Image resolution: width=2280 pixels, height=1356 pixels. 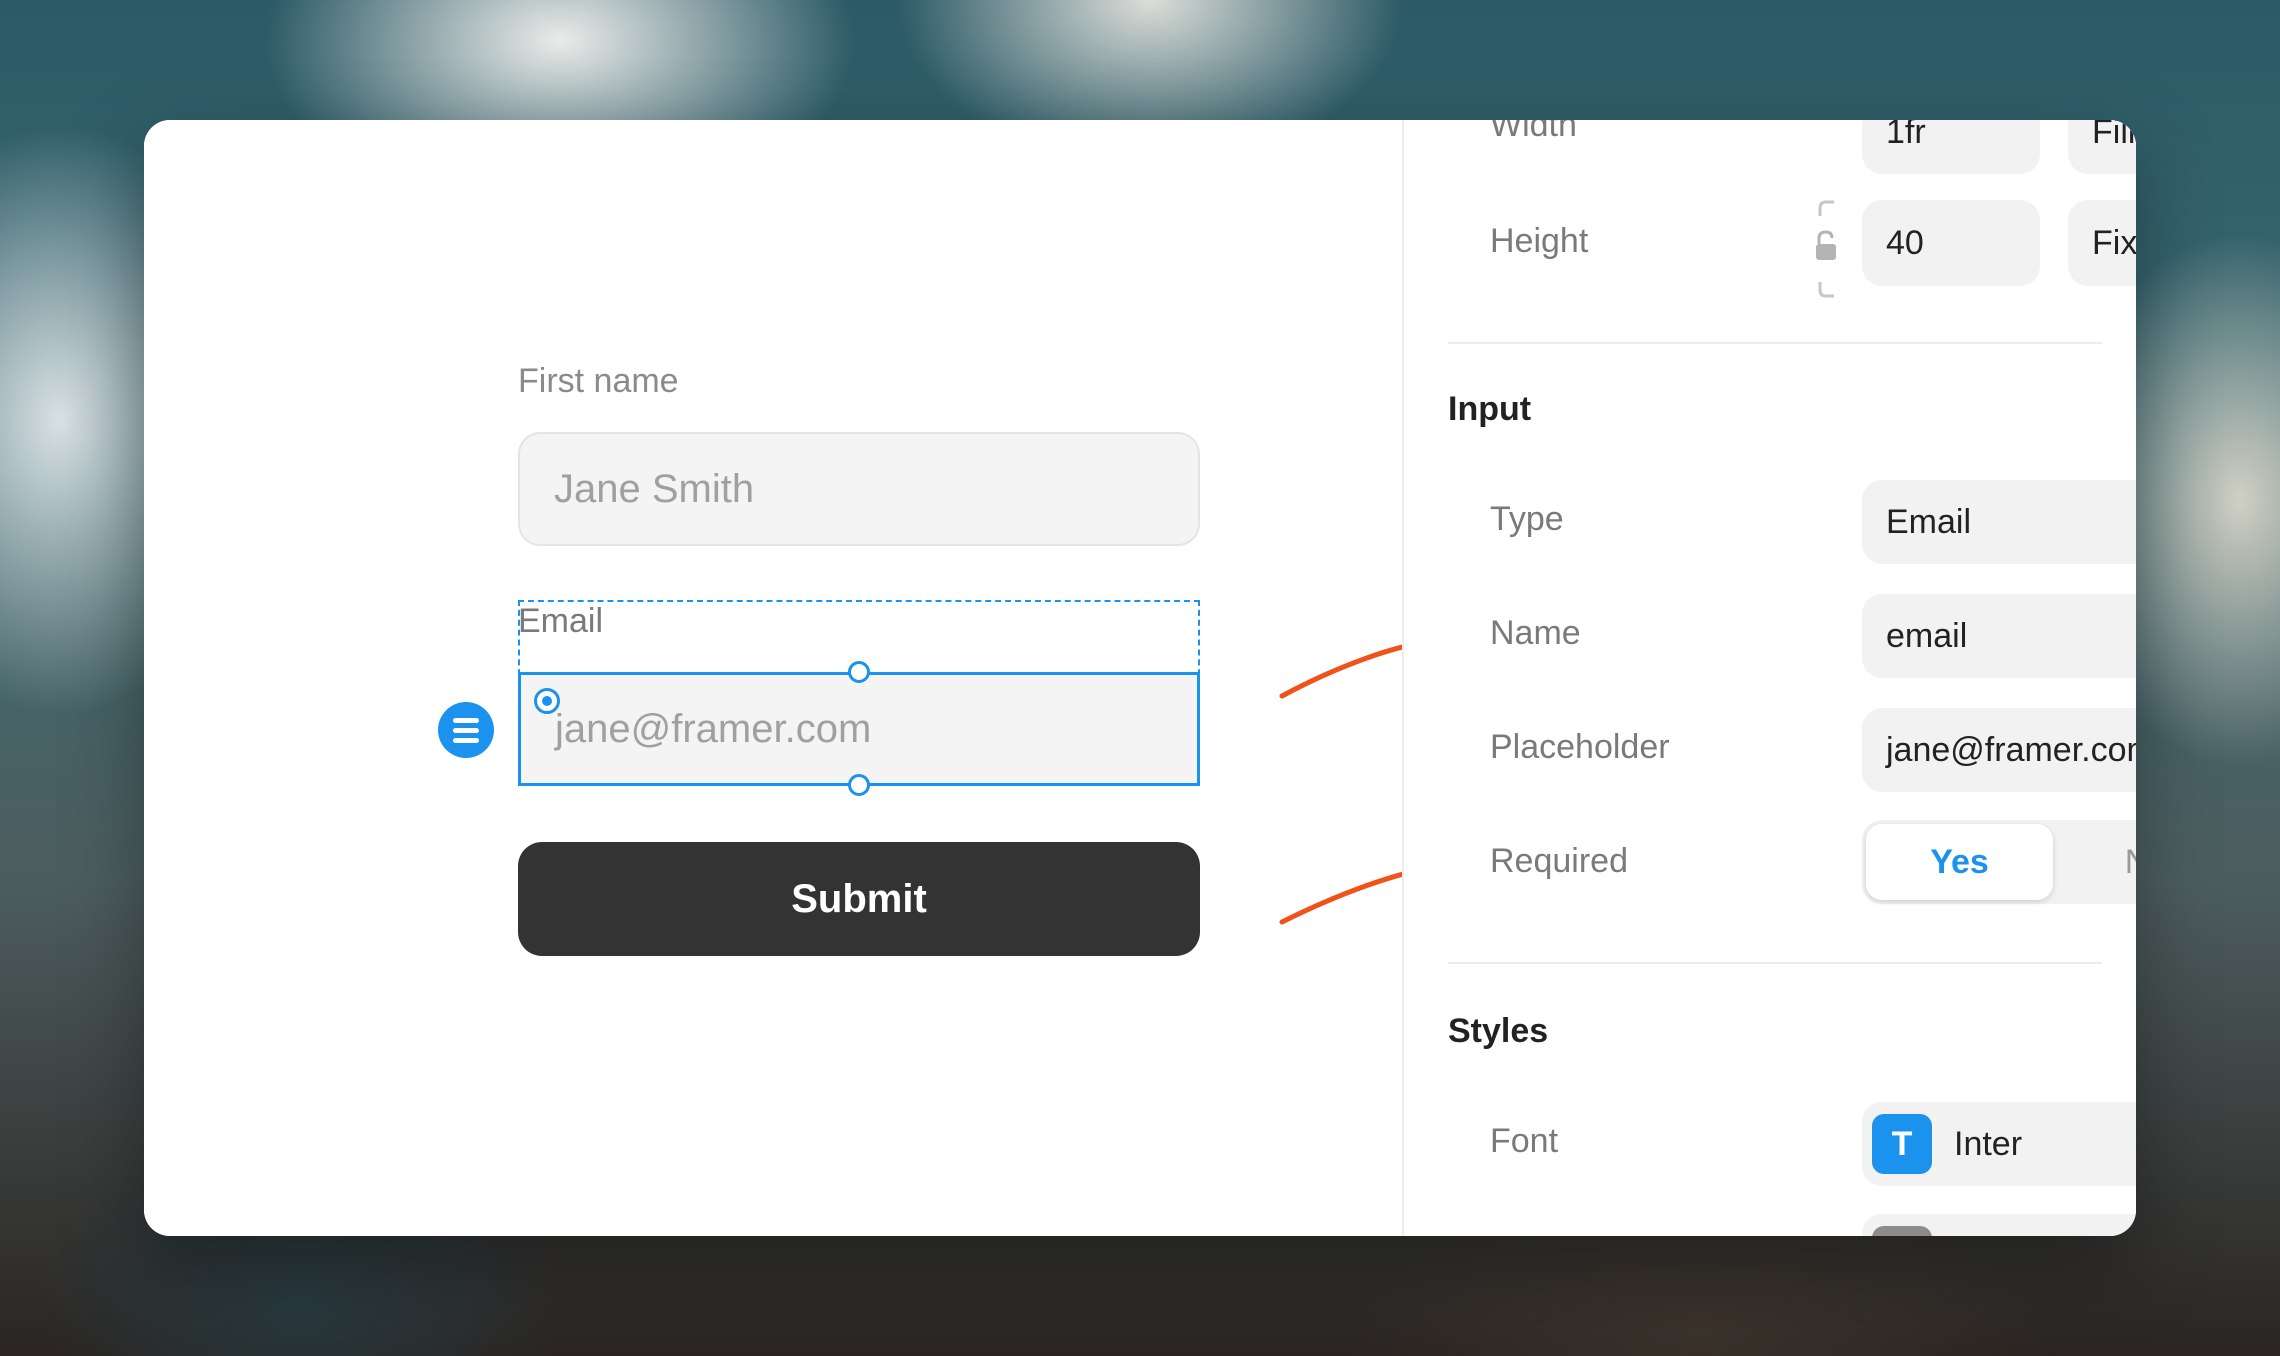 I want to click on email-input-selected: jane@framer.com, so click(x=859, y=729).